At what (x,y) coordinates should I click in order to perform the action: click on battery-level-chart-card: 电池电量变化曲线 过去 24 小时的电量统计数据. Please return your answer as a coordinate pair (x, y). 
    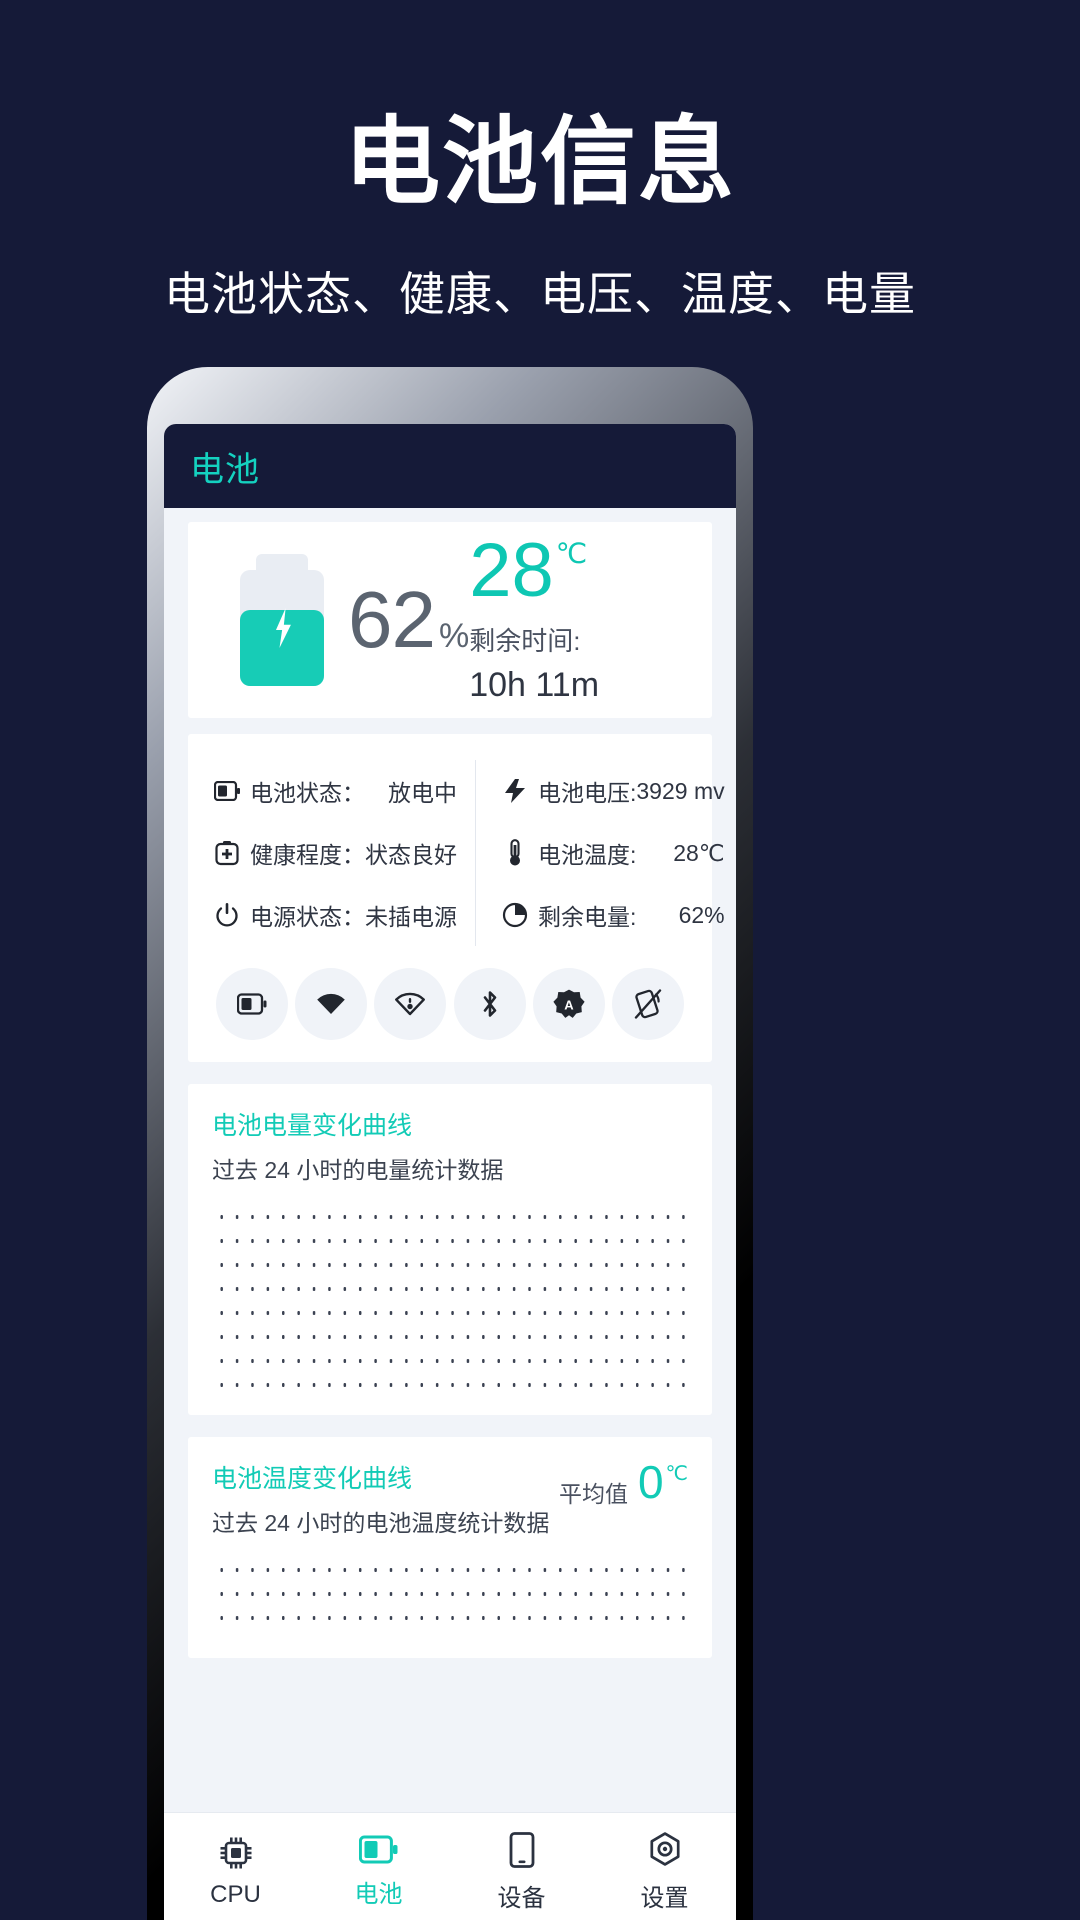
    Looking at the image, I should click on (450, 1249).